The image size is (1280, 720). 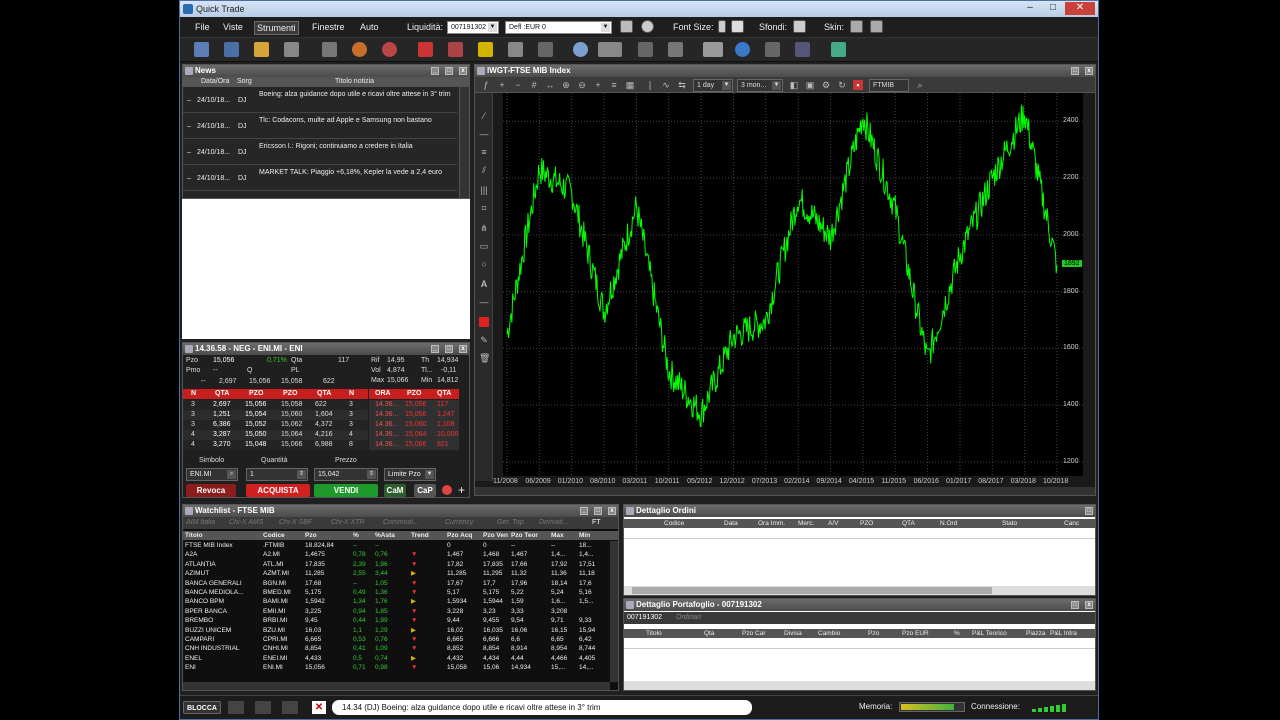 What do you see at coordinates (856, 26) in the screenshot?
I see `skin-icon` at bounding box center [856, 26].